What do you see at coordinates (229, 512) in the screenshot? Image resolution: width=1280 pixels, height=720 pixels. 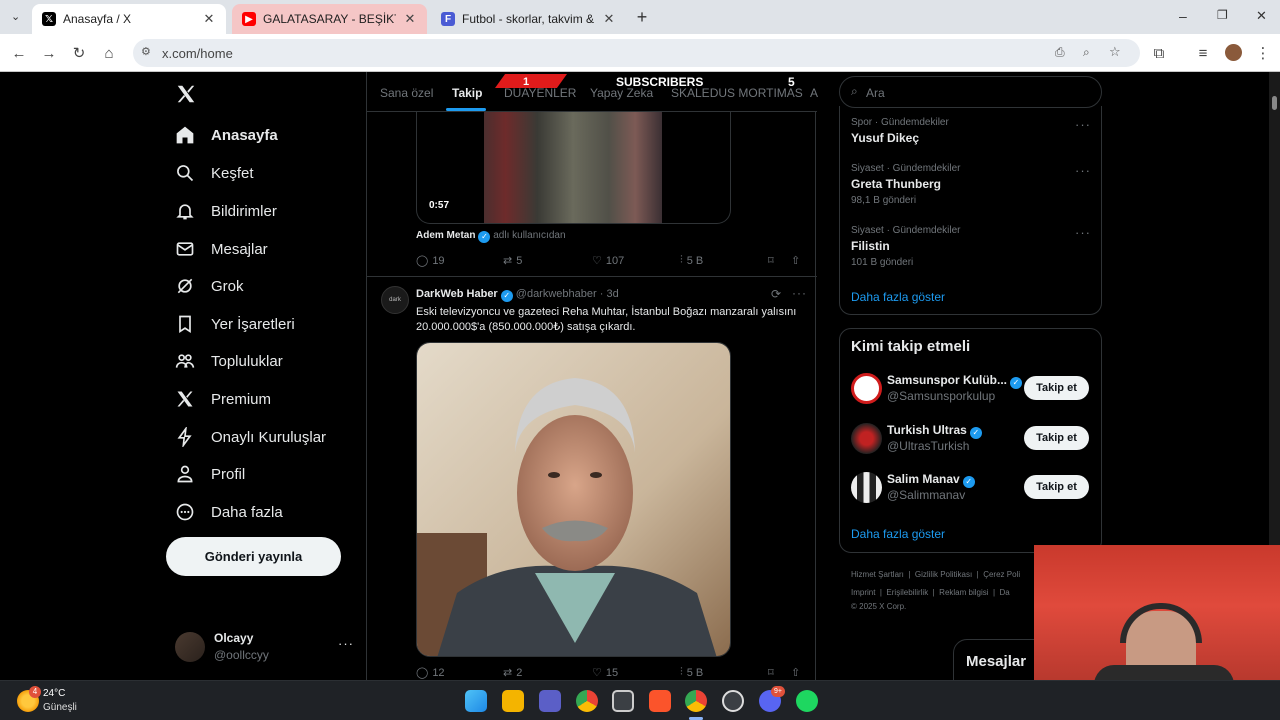 I see `sidebar-item-more: Daha fazla` at bounding box center [229, 512].